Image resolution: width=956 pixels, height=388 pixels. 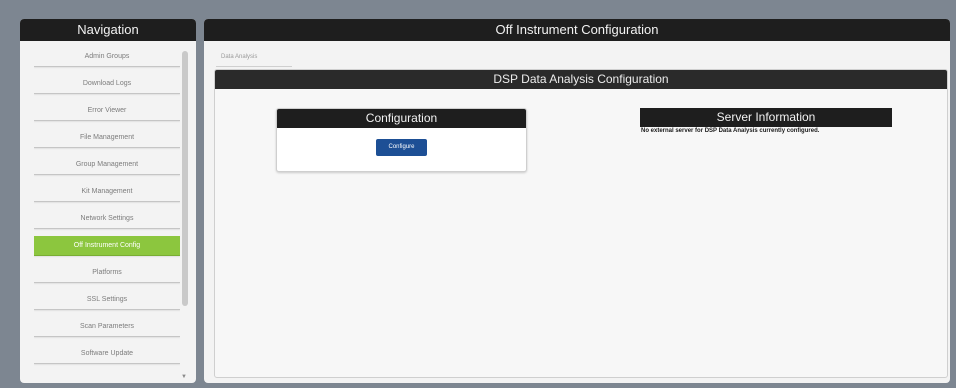 I want to click on configuration-card: Configuration Configure, so click(x=401, y=140).